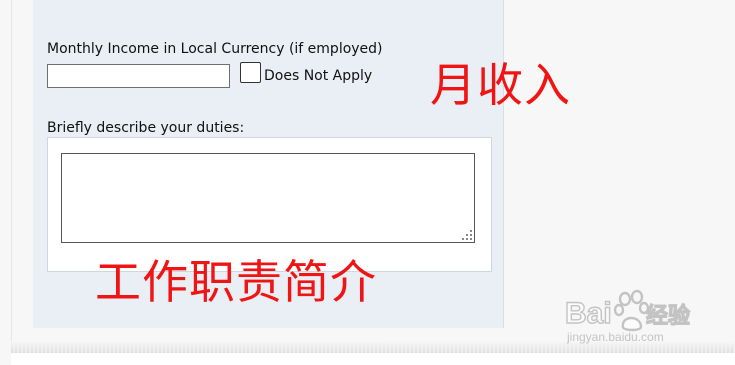 This screenshot has width=735, height=365. I want to click on baidu-jingyan-watermark: Bai 经验 jingyan.baidu.com, so click(639, 314).